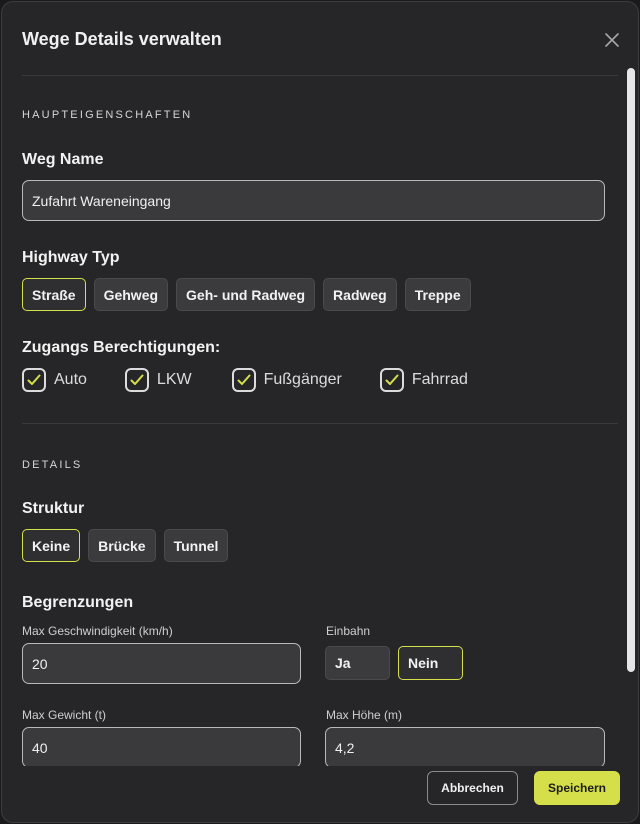  What do you see at coordinates (430, 663) in the screenshot?
I see `oneway-option-nein: Nein` at bounding box center [430, 663].